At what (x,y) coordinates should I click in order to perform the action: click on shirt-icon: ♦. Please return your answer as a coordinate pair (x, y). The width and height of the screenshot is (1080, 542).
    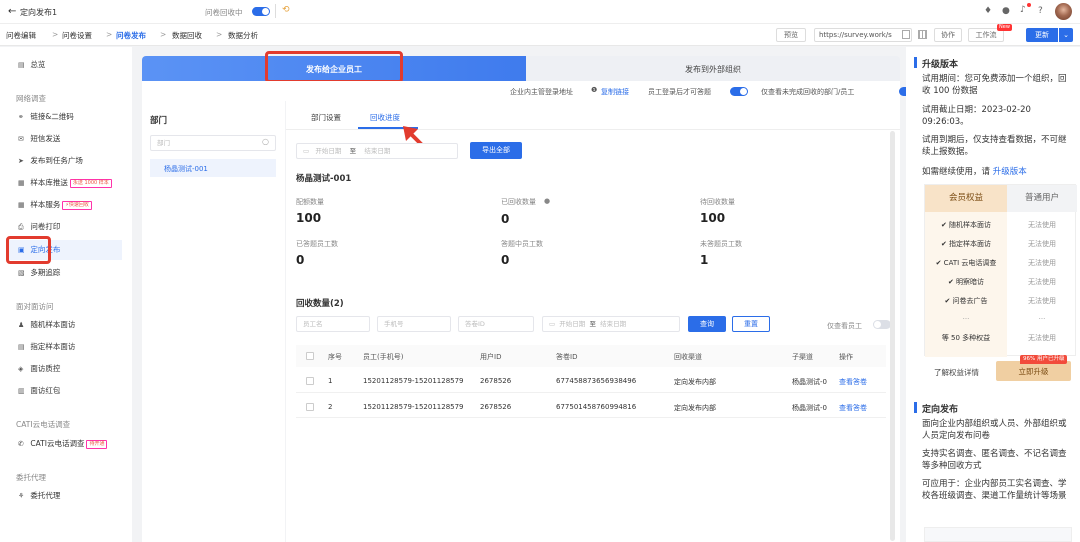
    Looking at the image, I should click on (988, 11).